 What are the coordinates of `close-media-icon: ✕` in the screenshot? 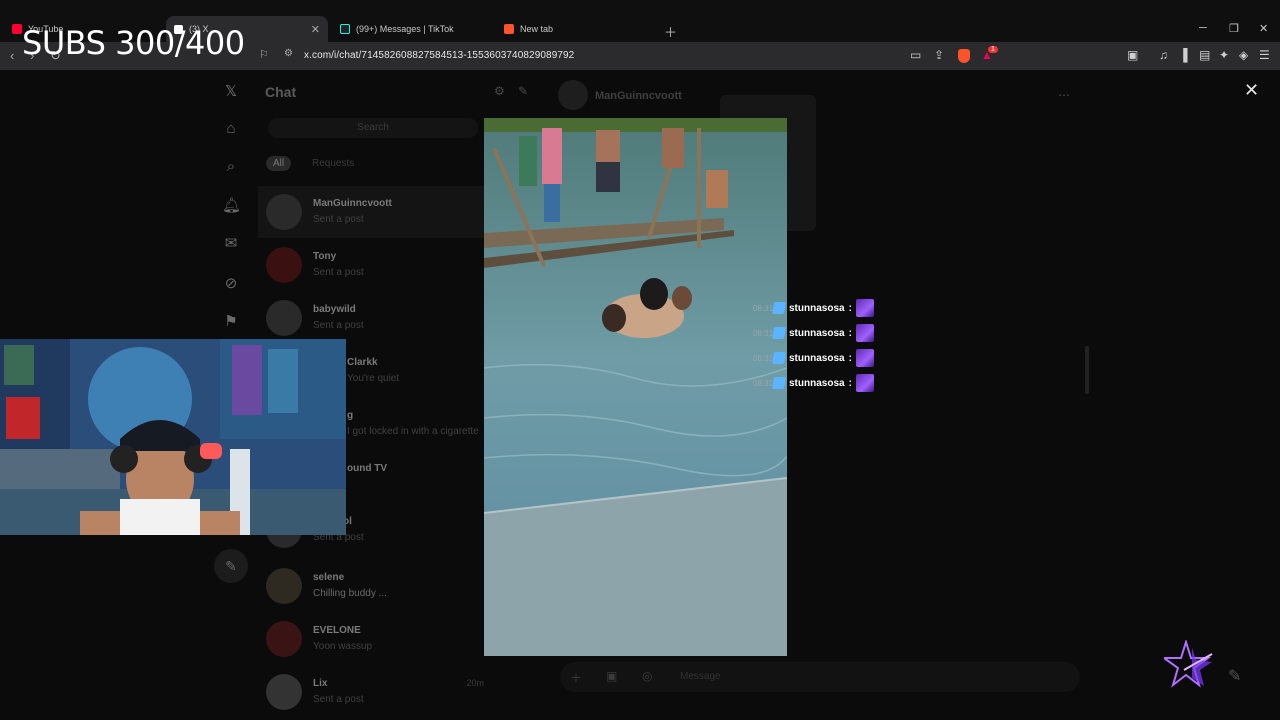 It's located at (1251, 90).